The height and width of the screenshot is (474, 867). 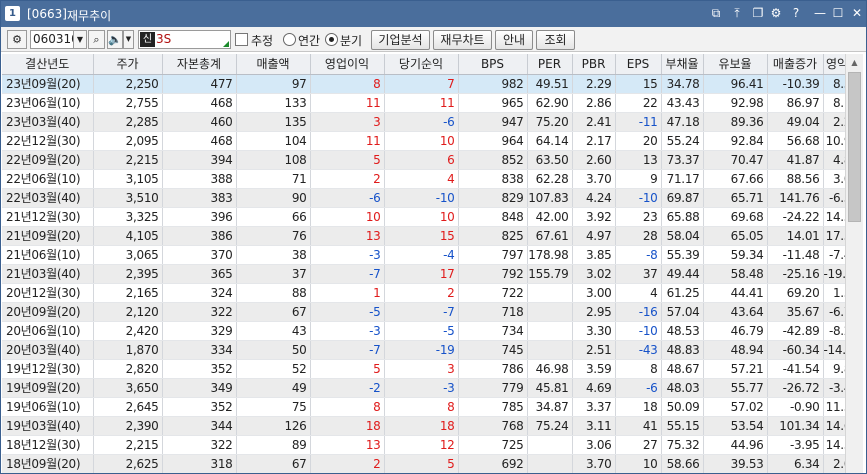 What do you see at coordinates (758, 13) in the screenshot?
I see `copy-icon: ❐` at bounding box center [758, 13].